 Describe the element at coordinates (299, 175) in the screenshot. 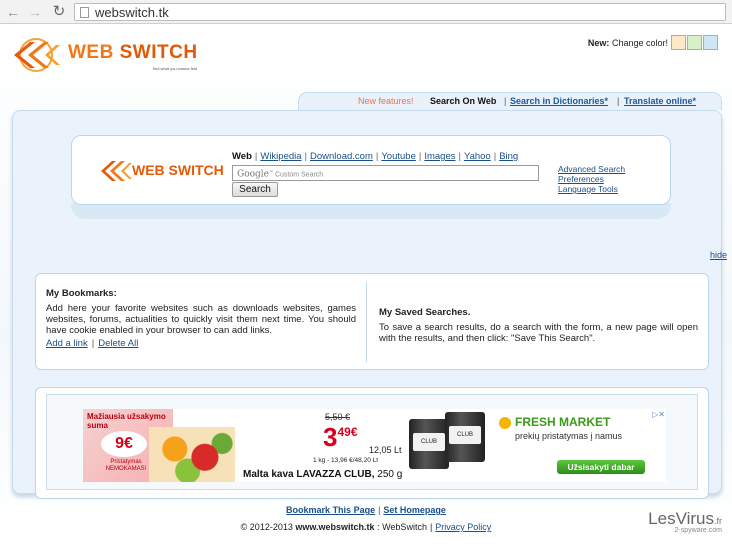

I see `search-placeholder: Custom Search` at that location.